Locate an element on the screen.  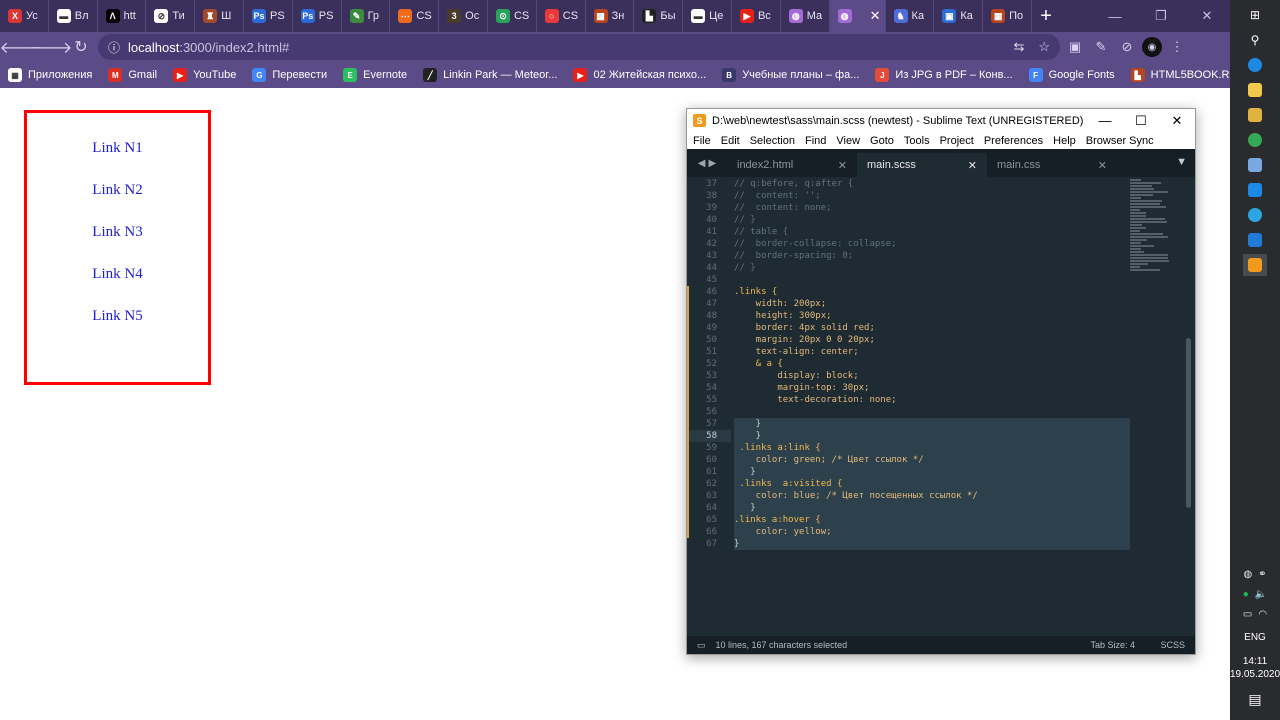
browser-tab: ◍ ✕ is located at coordinates (858, 16).